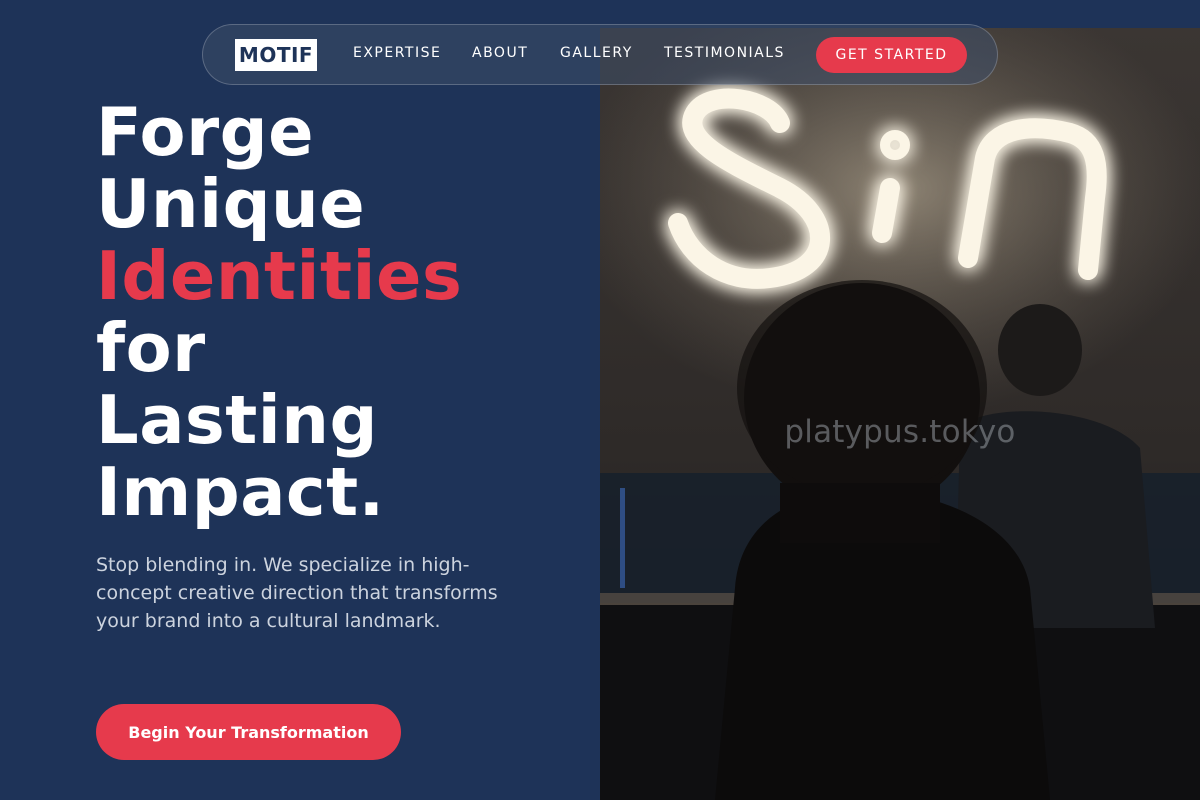 The height and width of the screenshot is (800, 1200). I want to click on headline-line: Impact., so click(240, 492).